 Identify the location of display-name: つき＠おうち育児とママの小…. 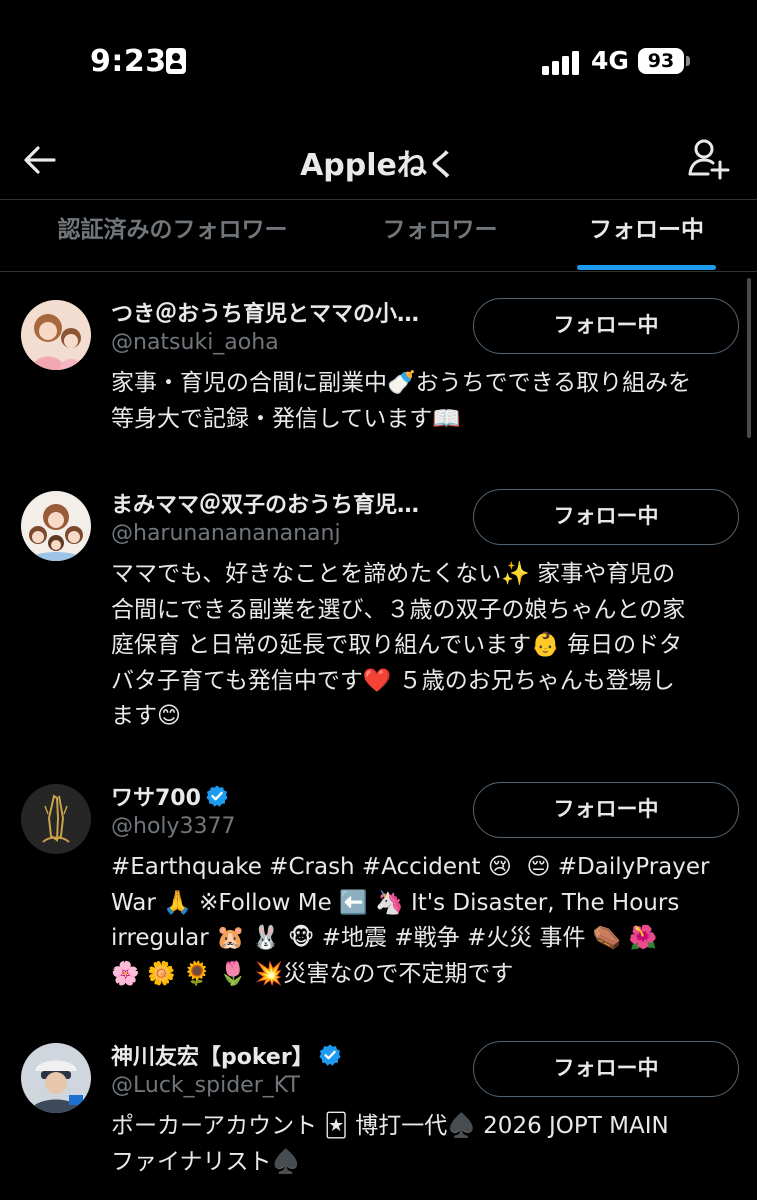
(265, 312).